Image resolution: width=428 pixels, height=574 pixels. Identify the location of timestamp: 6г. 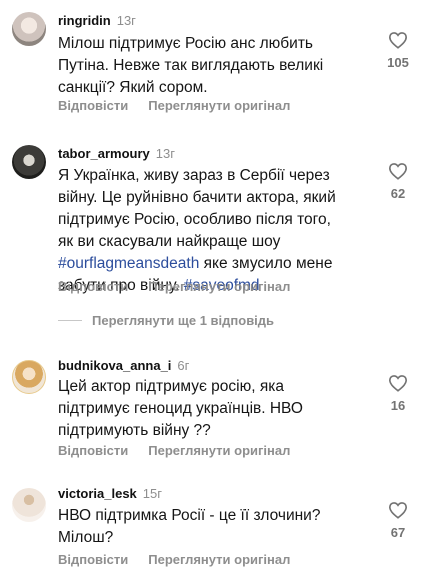
(183, 365).